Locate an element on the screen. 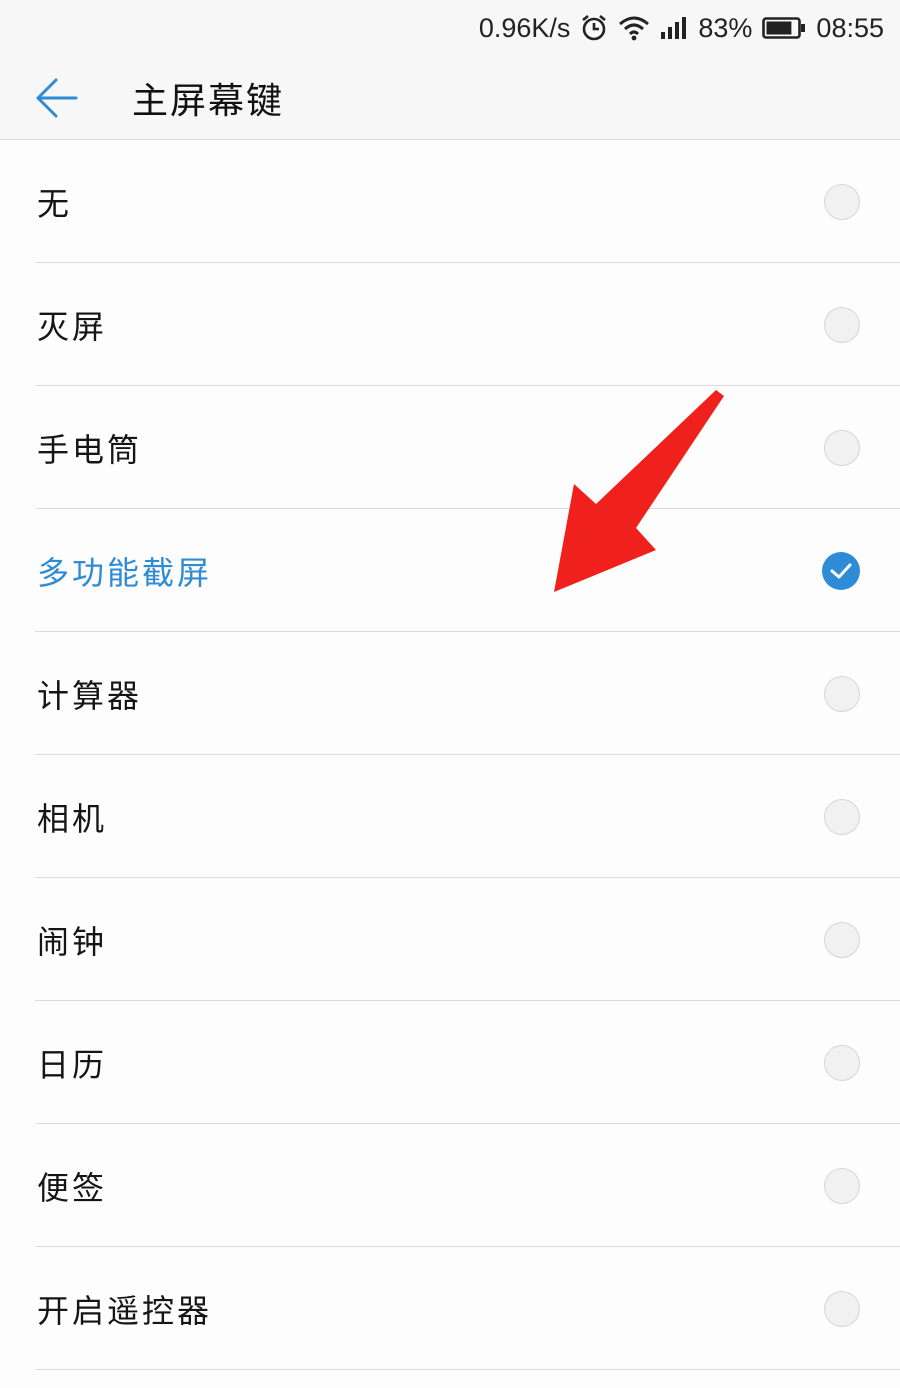  option-label: 相机 is located at coordinates (72, 818).